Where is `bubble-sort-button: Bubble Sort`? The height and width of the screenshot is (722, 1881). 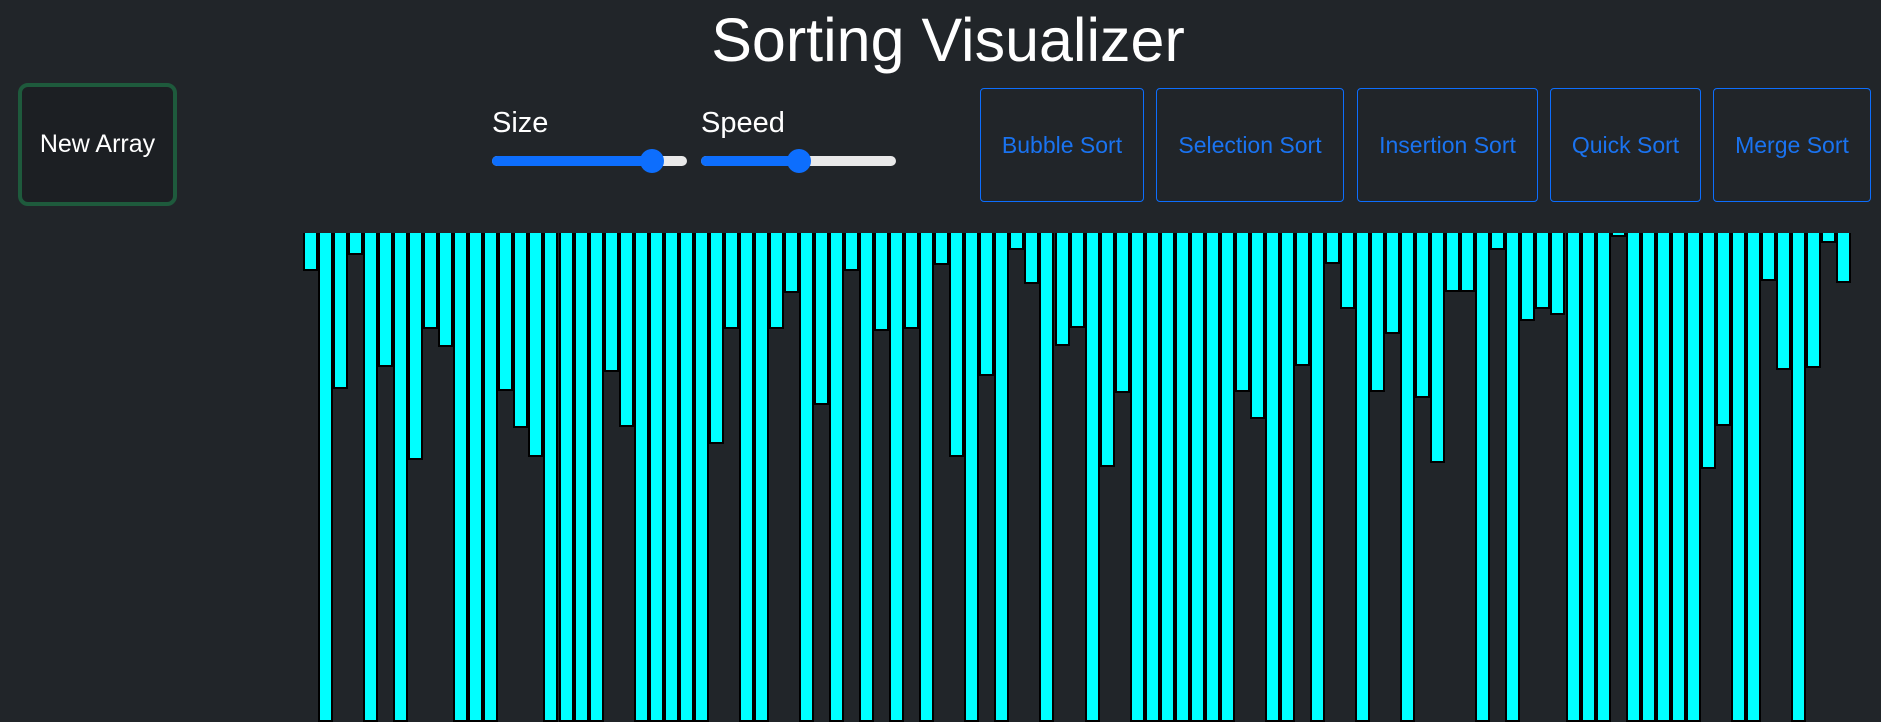 bubble-sort-button: Bubble Sort is located at coordinates (1062, 145).